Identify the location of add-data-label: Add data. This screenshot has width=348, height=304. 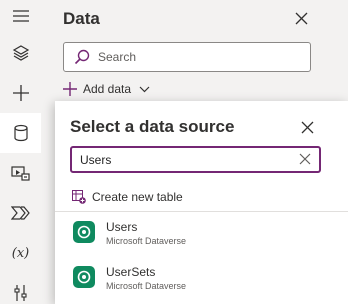
(107, 89).